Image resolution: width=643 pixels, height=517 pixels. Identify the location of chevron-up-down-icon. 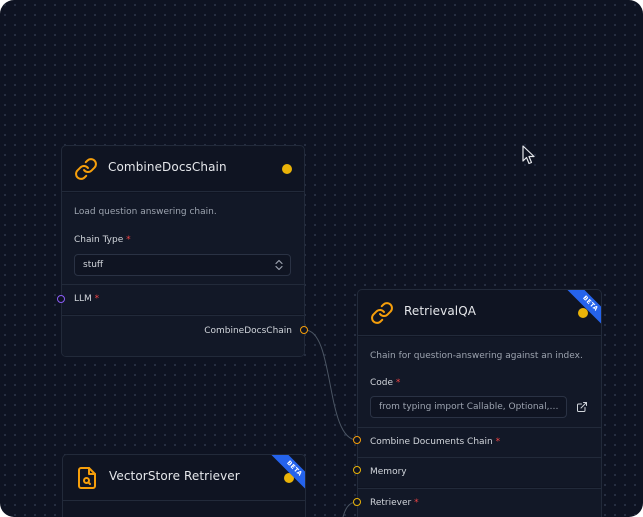
(279, 265).